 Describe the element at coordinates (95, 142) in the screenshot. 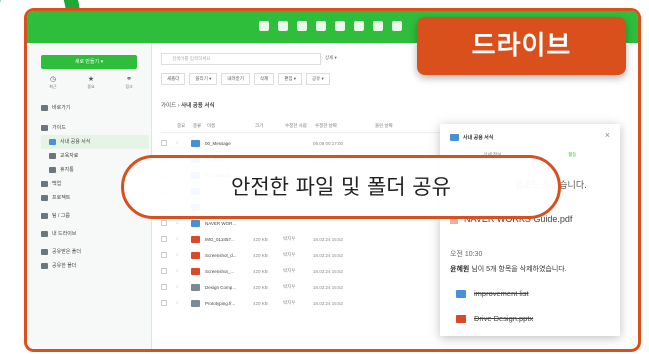

I see `sidebar-item-templates: 사내 공용 서식` at that location.